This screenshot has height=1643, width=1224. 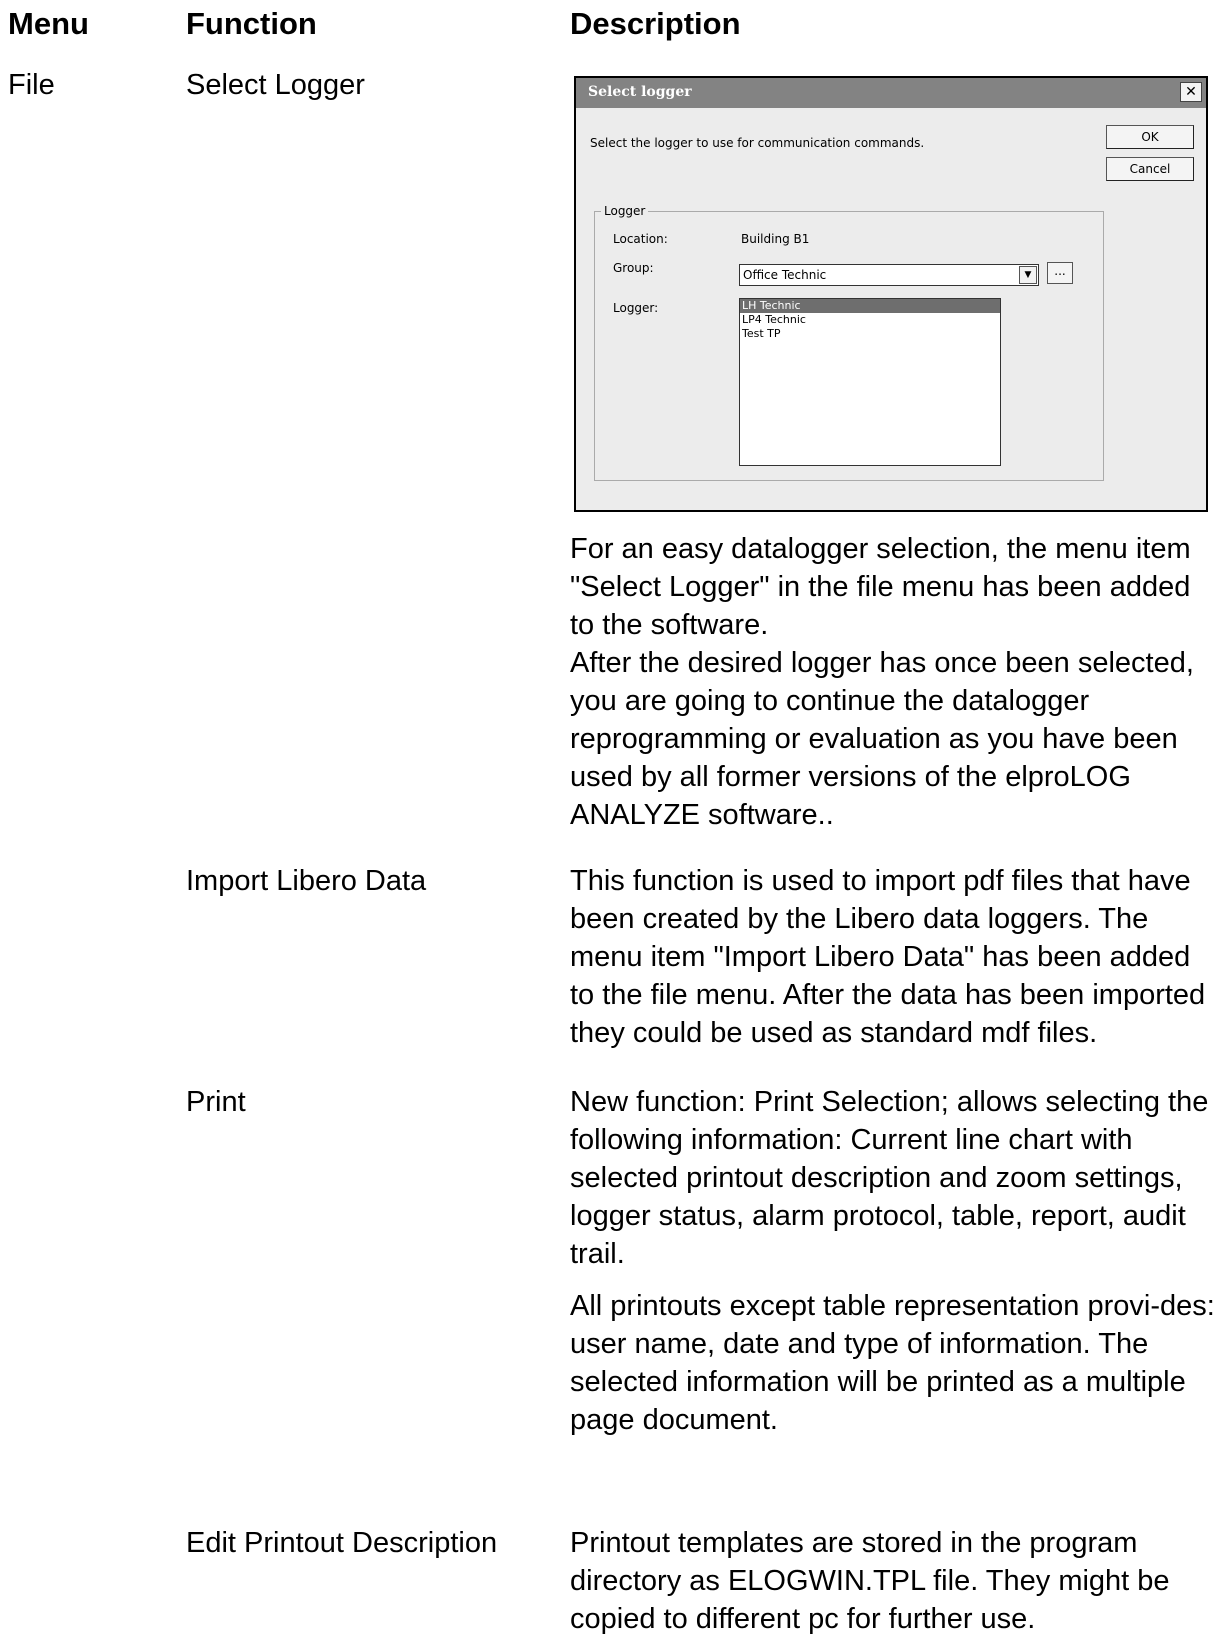 I want to click on group-label: Group:, so click(x=633, y=268).